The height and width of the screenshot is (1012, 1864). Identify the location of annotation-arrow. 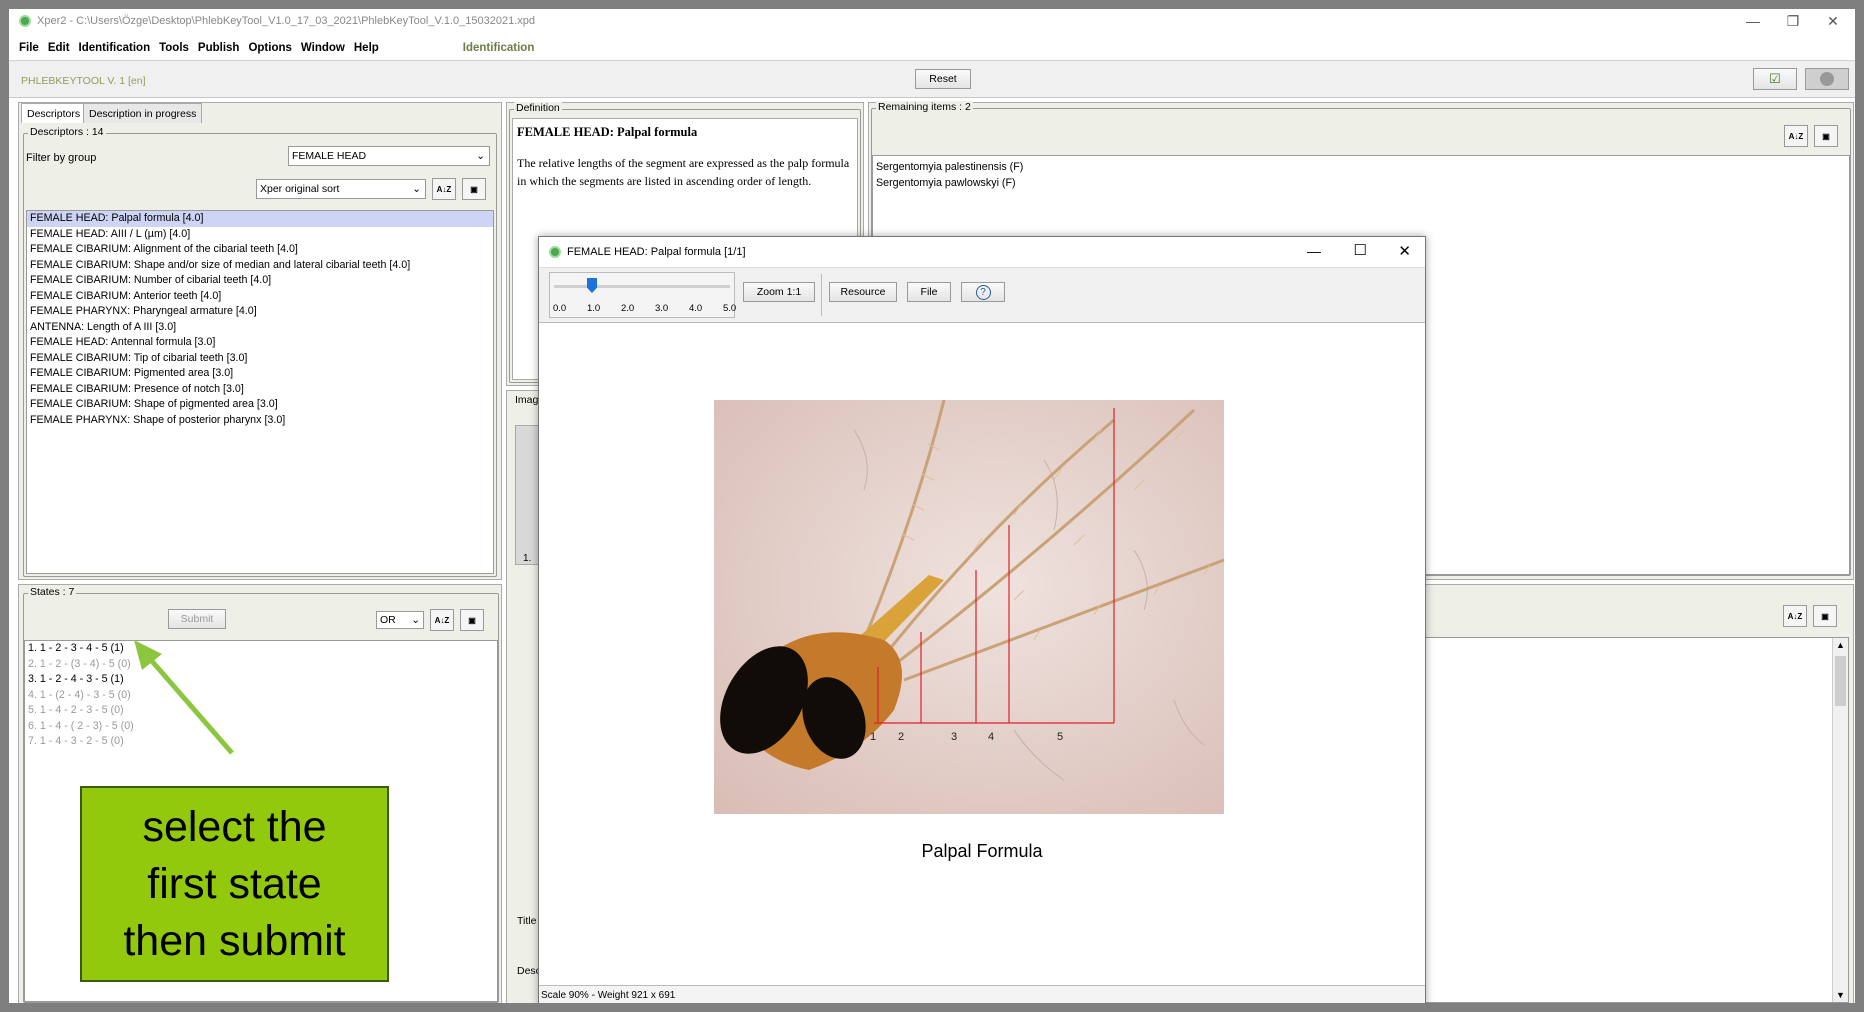
(184, 697).